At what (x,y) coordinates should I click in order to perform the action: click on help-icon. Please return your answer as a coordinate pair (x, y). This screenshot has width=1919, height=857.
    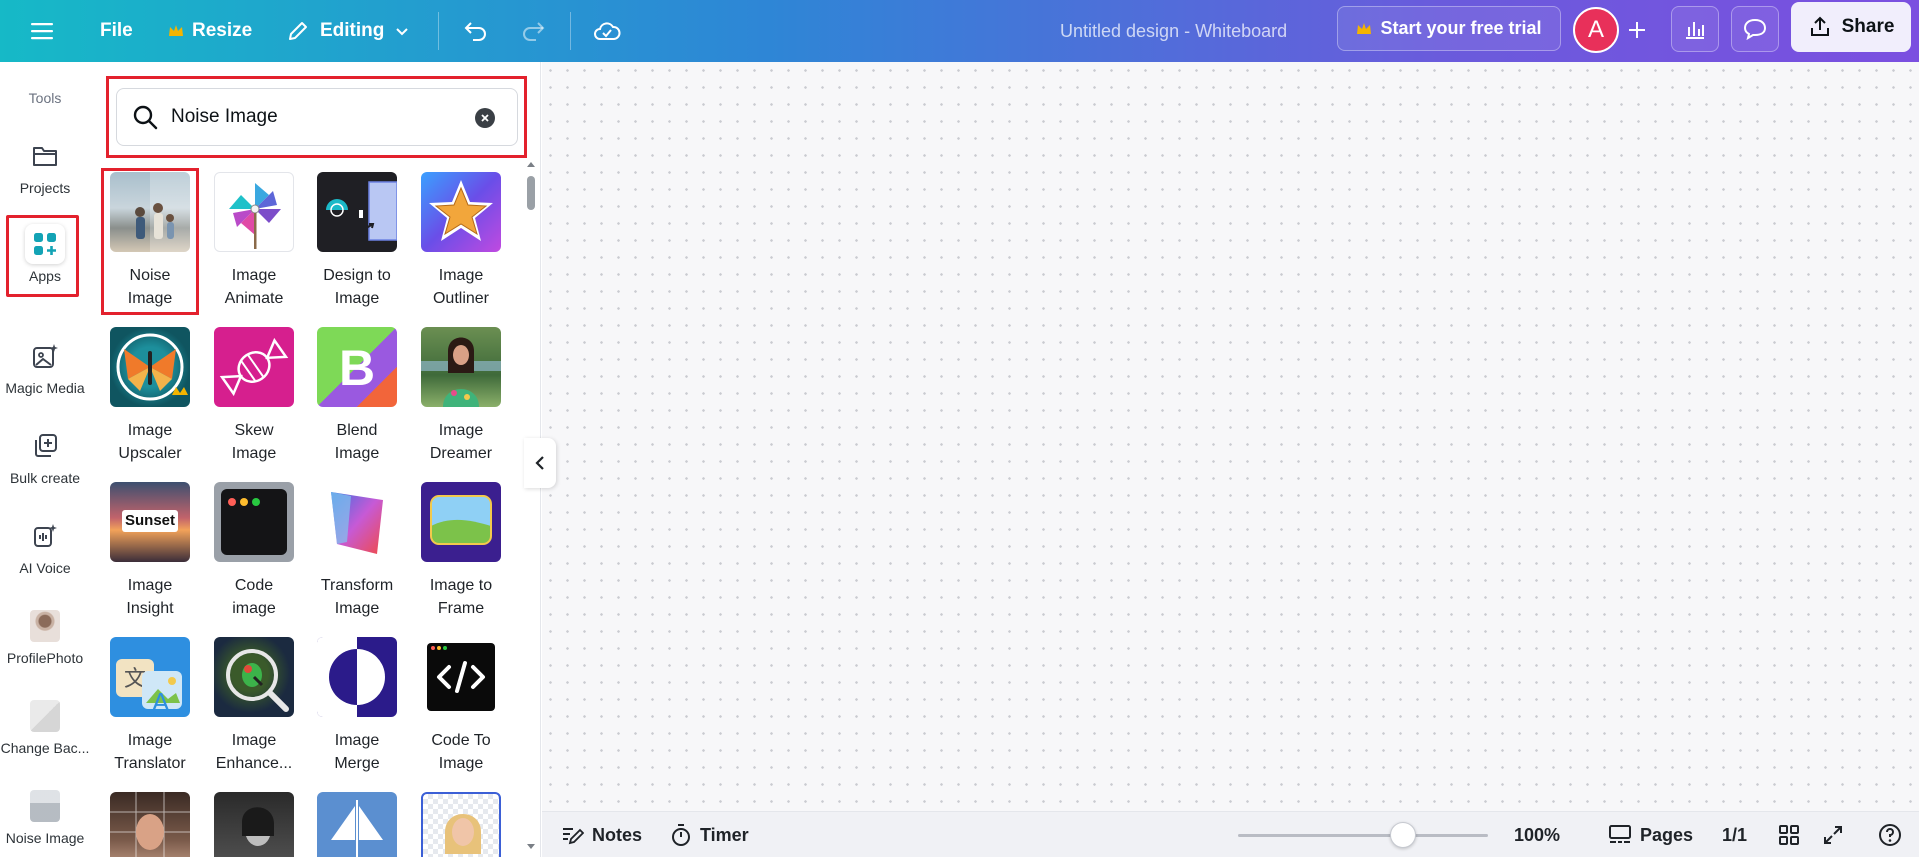
    Looking at the image, I should click on (1890, 835).